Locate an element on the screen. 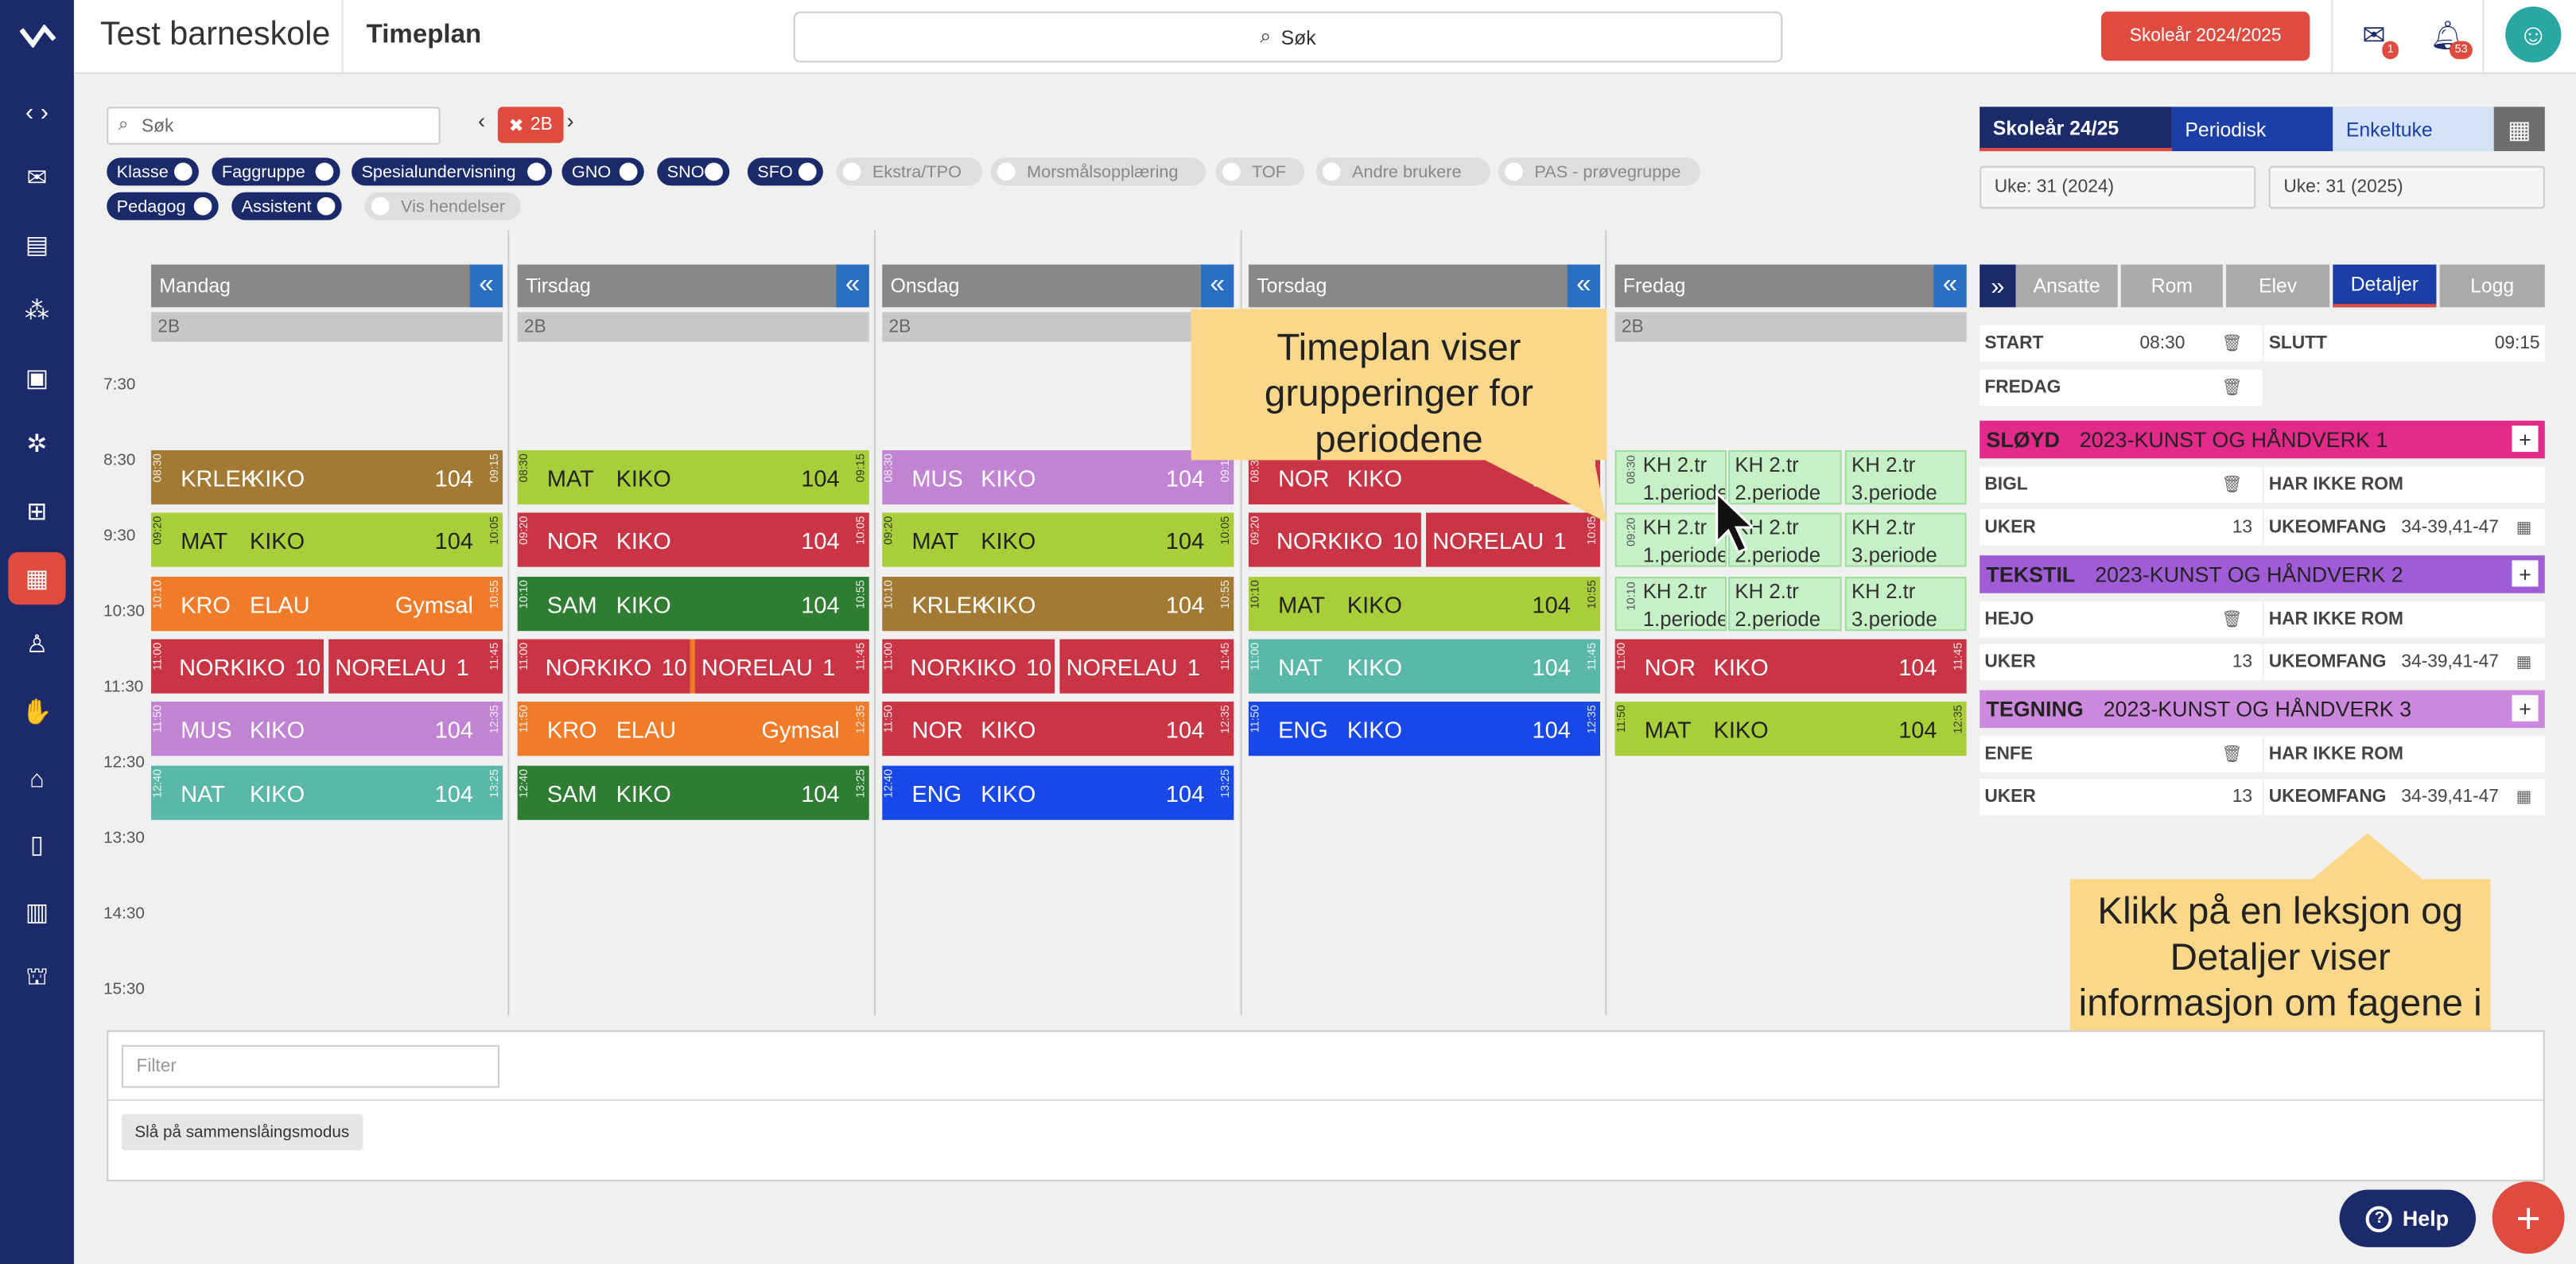 This screenshot has height=1264, width=2576. merge-mode-button: Slå på sammenslåingsmodus is located at coordinates (242, 1132).